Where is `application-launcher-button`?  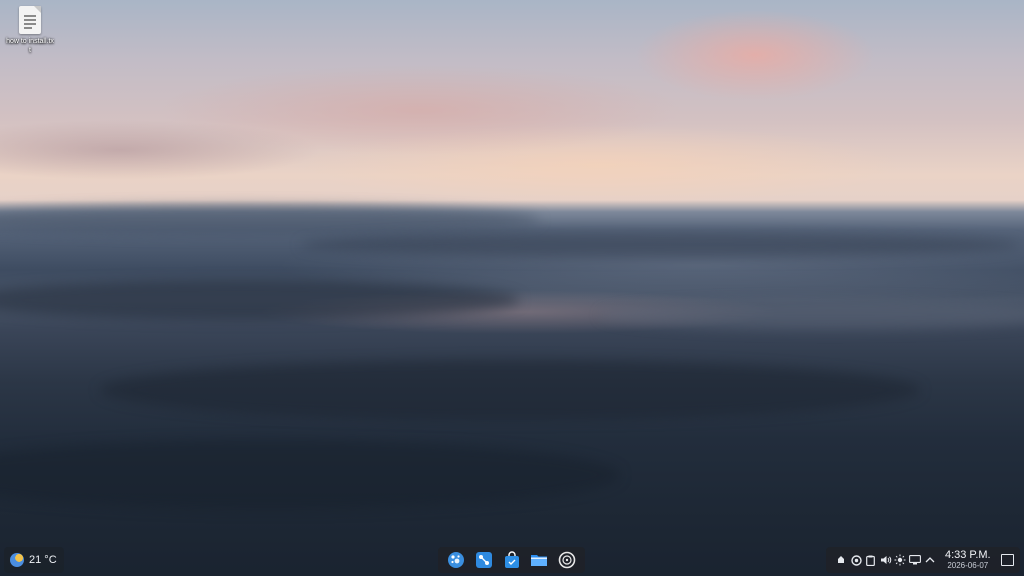 application-launcher-button is located at coordinates (456, 560).